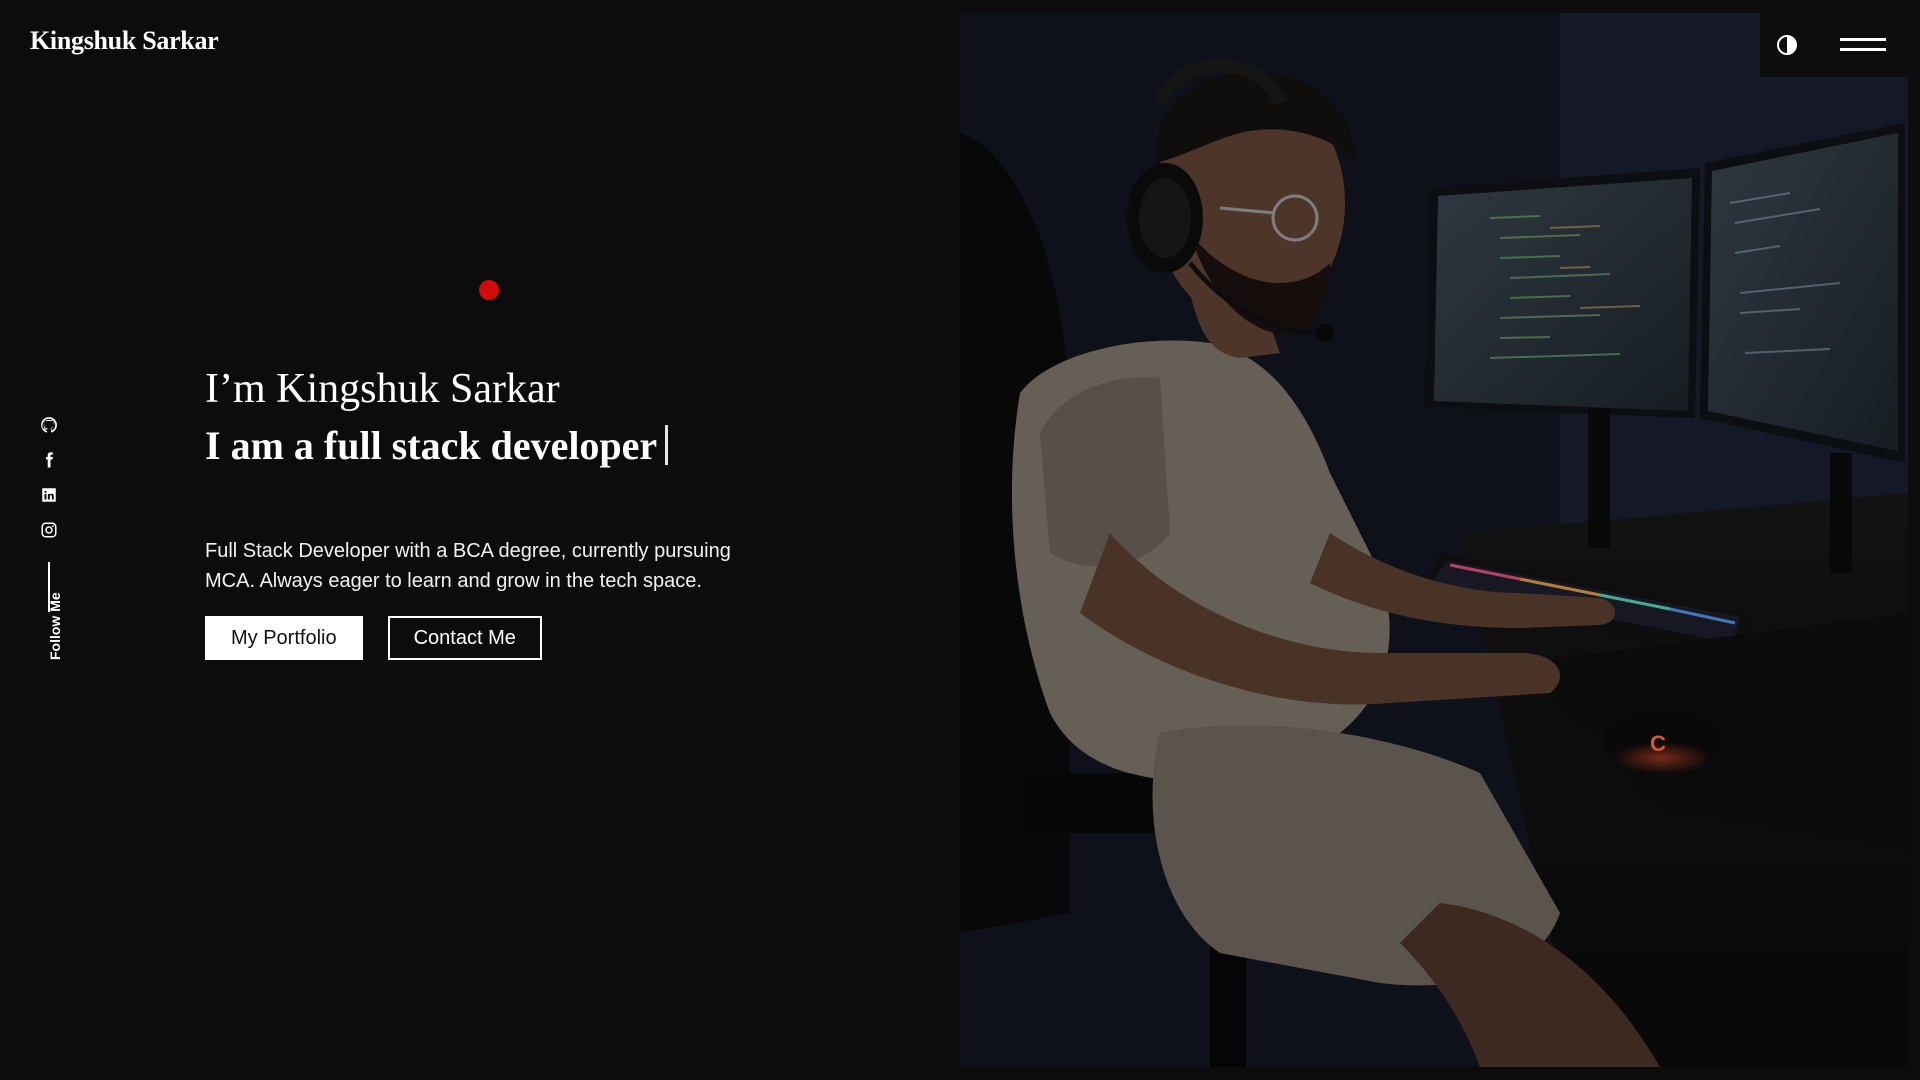 The width and height of the screenshot is (1920, 1080). What do you see at coordinates (49, 495) in the screenshot?
I see `linkedin-icon` at bounding box center [49, 495].